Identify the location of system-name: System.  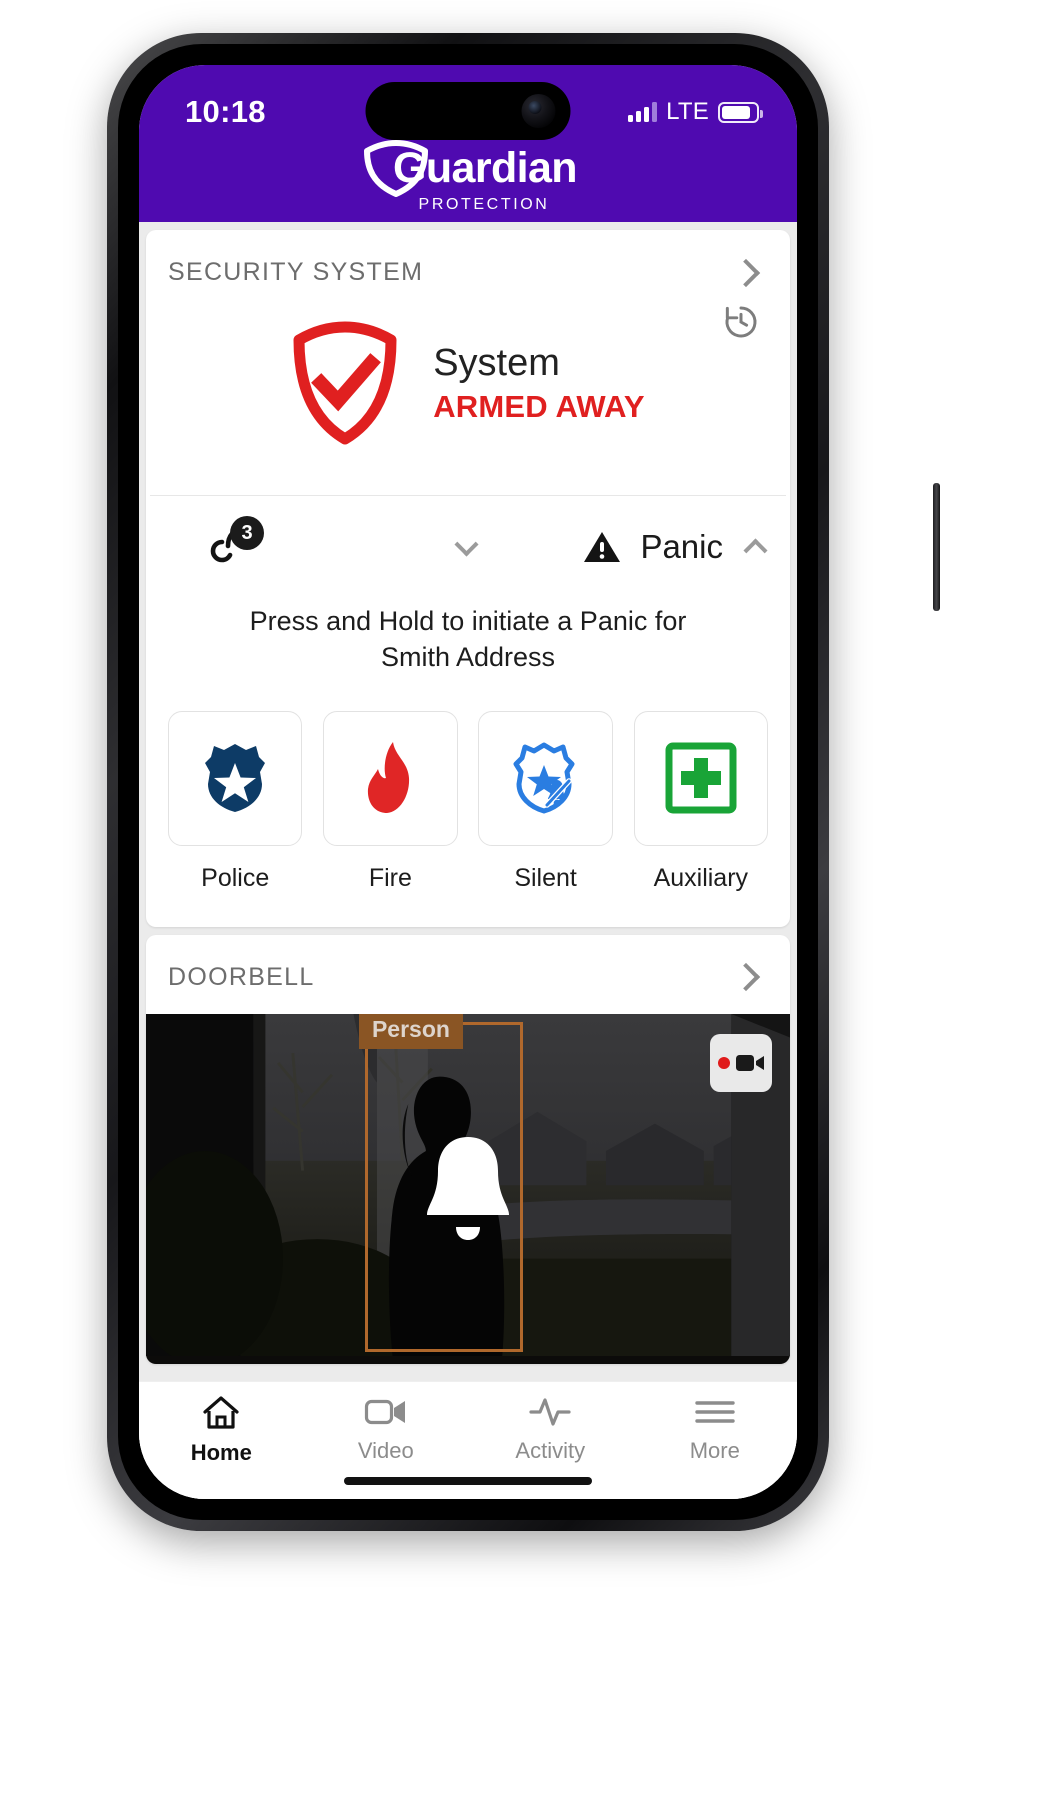
(496, 362).